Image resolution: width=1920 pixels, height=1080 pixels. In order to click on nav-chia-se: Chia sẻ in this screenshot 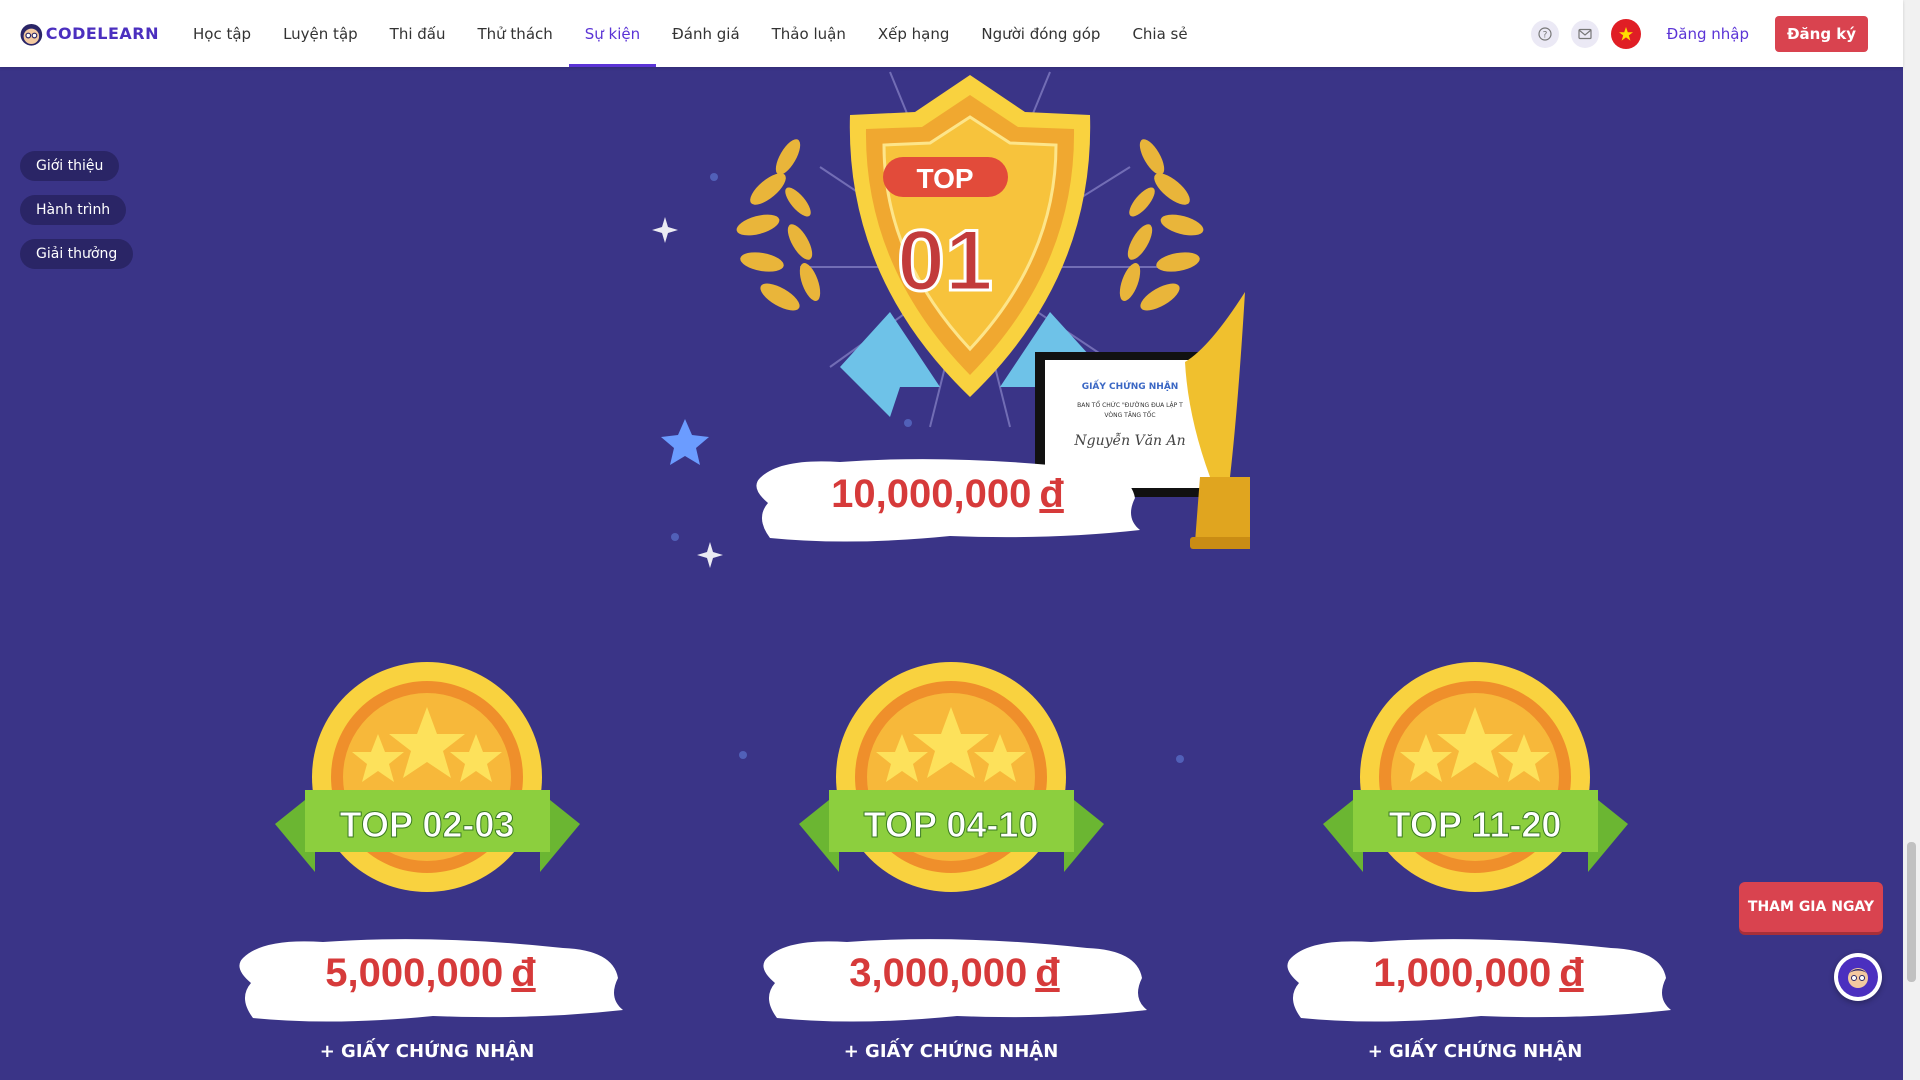, I will do `click(1159, 33)`.